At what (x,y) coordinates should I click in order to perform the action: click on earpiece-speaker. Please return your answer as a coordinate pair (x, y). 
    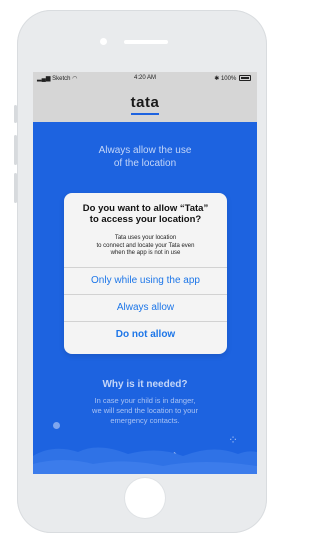
    Looking at the image, I should click on (146, 42).